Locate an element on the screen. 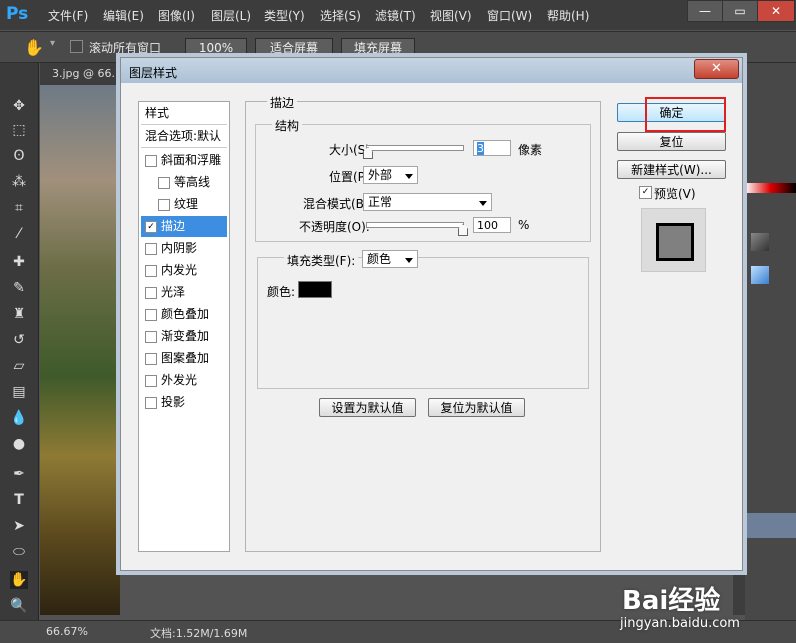  style-item-label: 渐变叠加 is located at coordinates (185, 336).